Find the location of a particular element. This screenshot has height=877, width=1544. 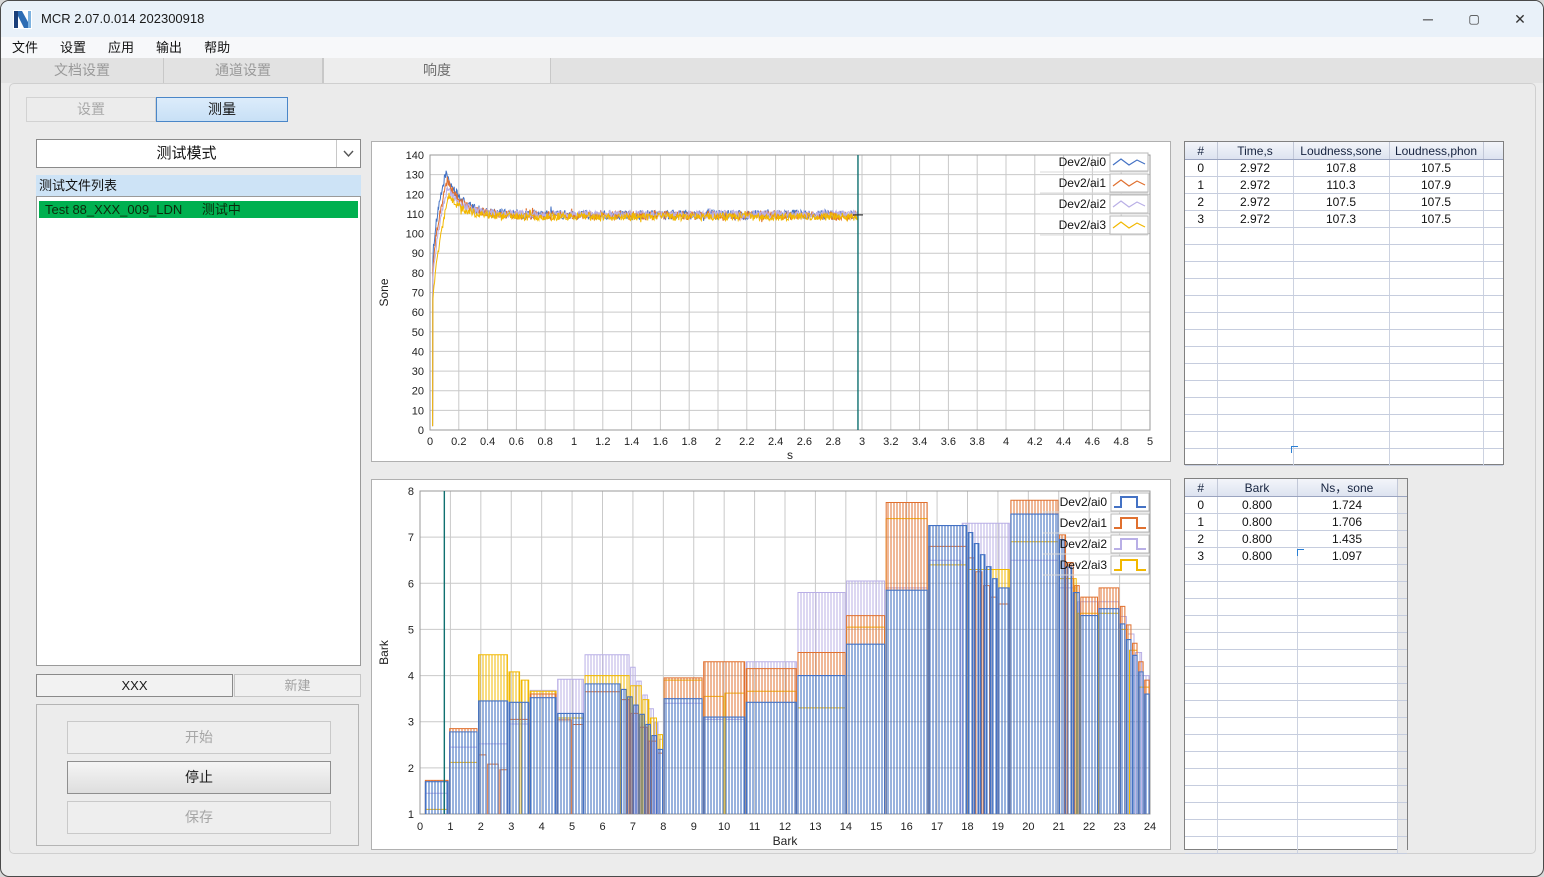

svg-text: 1.2 is located at coordinates (602, 442).